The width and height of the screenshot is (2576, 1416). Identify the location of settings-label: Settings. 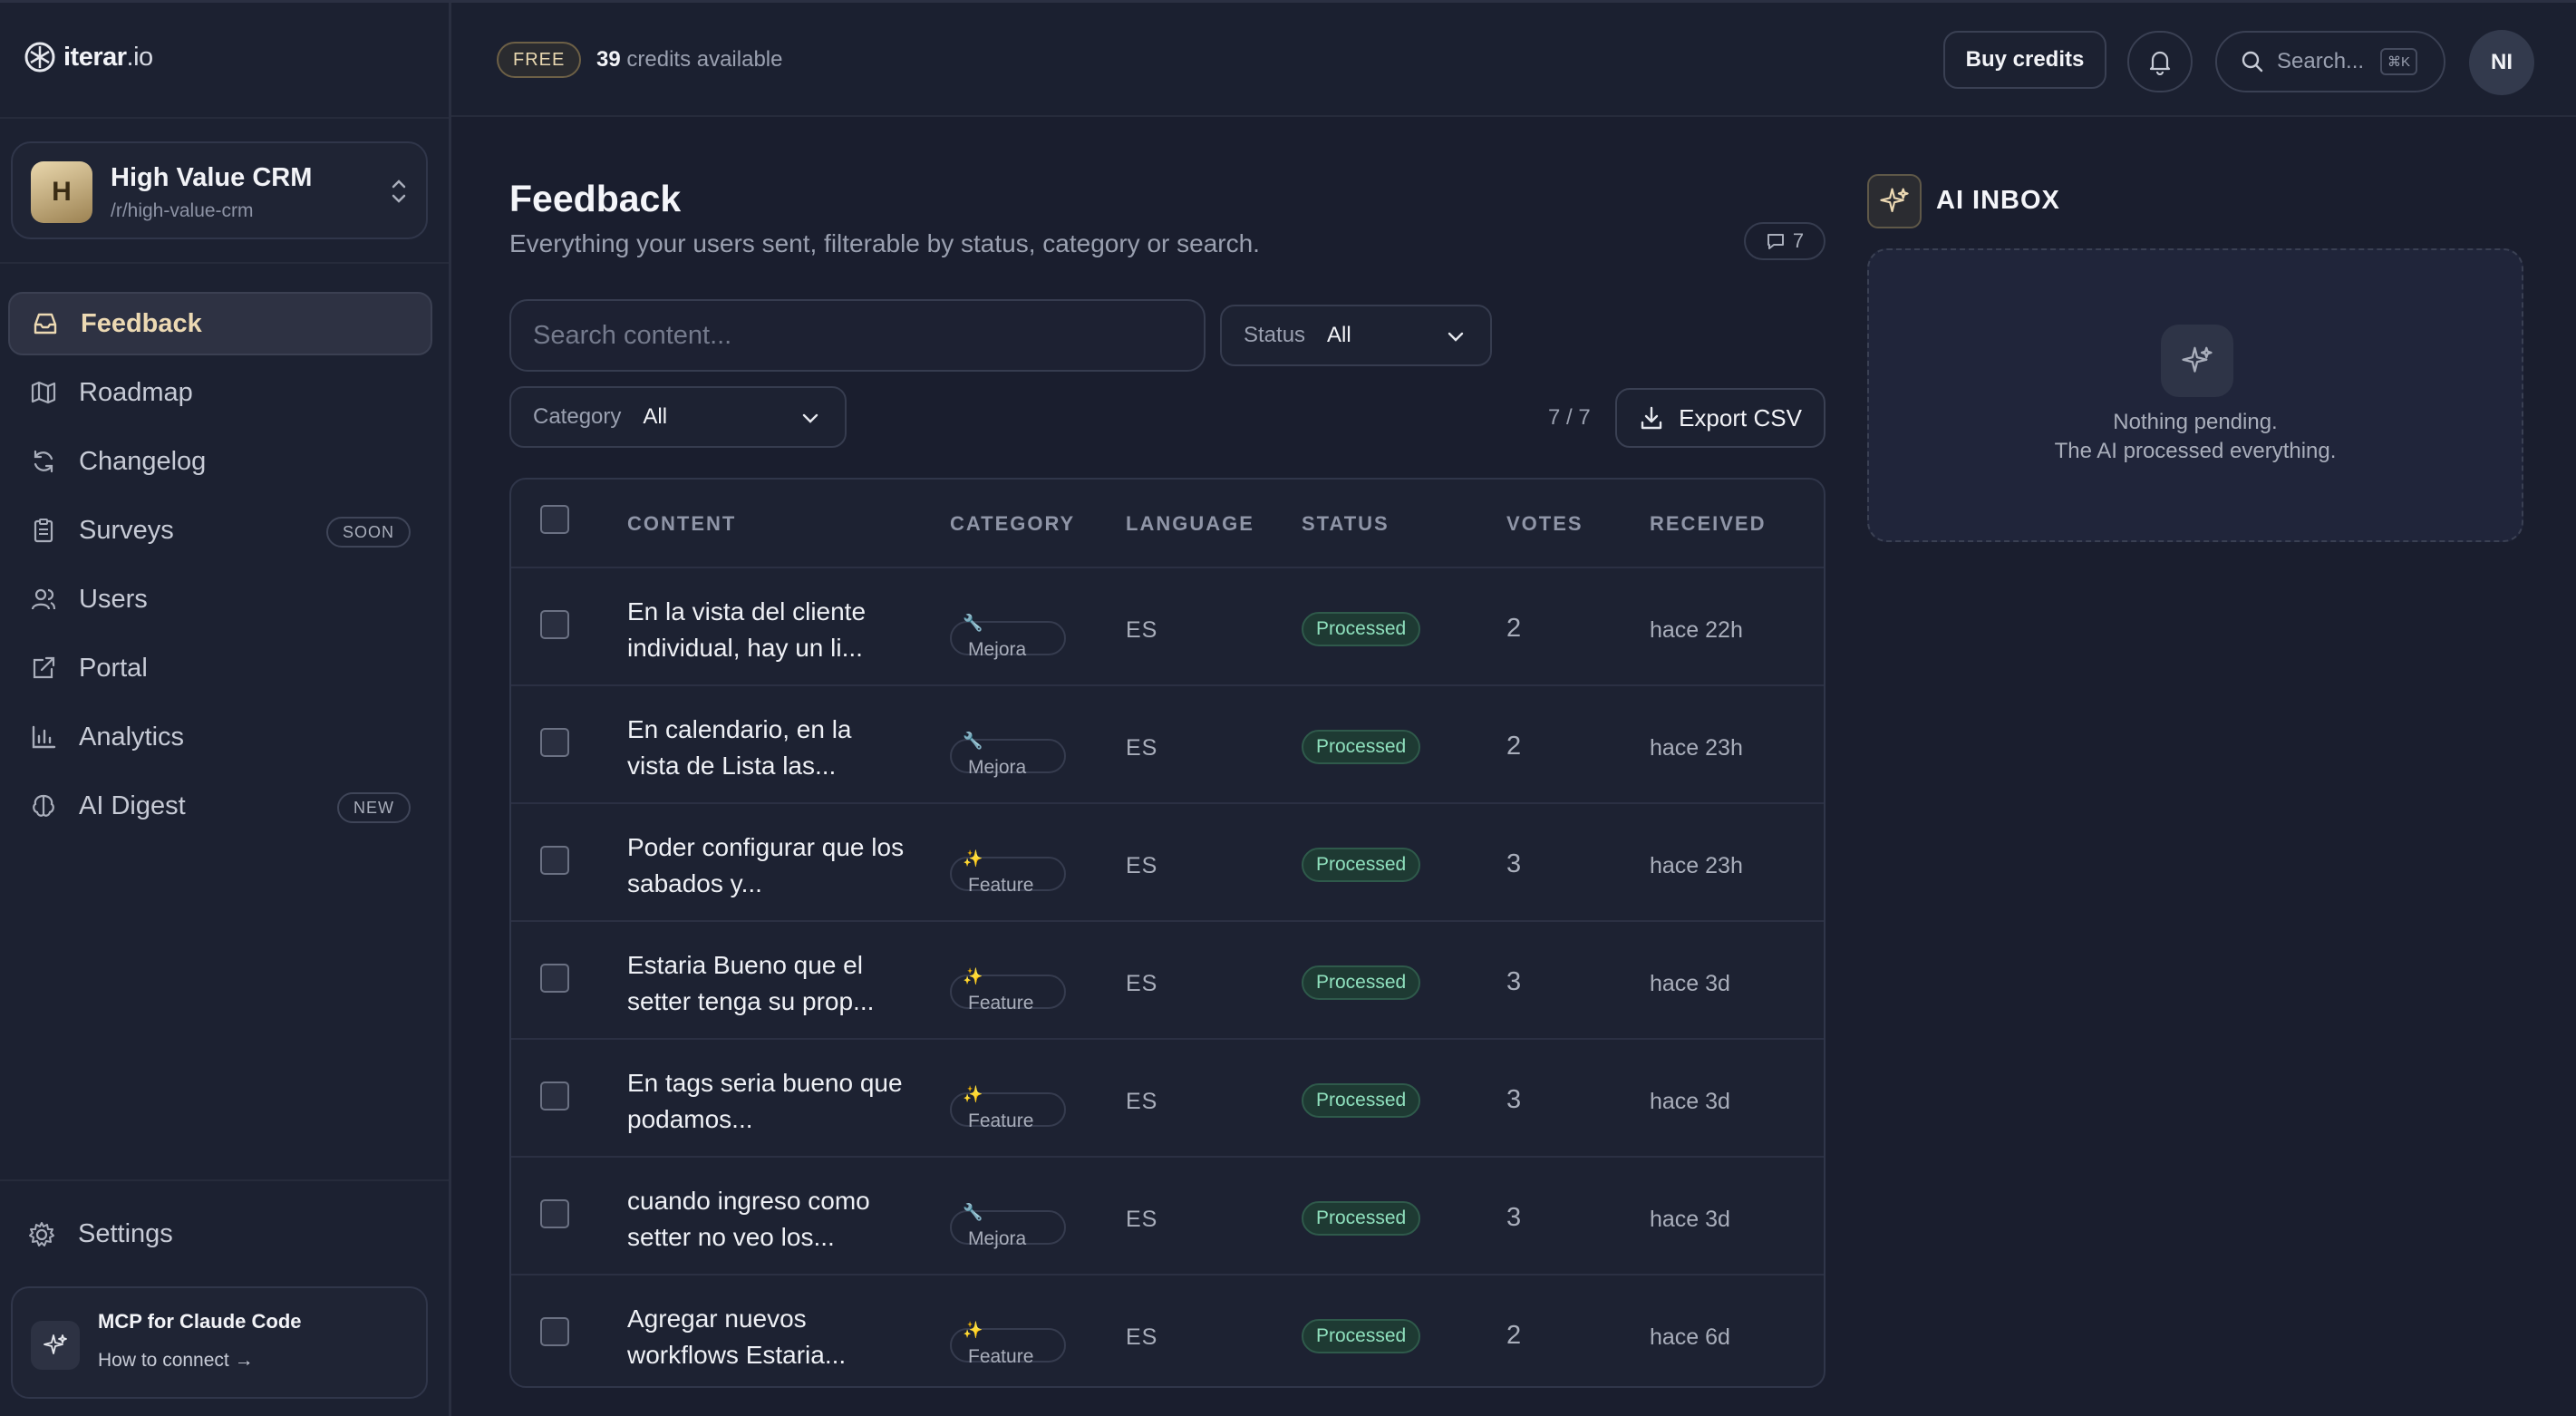
(125, 1233).